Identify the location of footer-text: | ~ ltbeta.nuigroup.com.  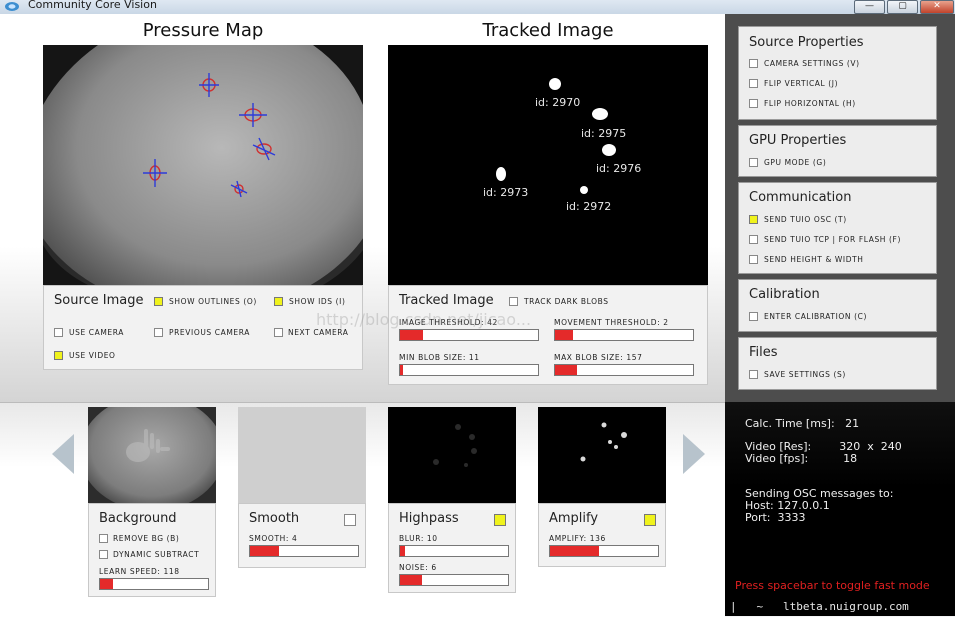
(819, 606).